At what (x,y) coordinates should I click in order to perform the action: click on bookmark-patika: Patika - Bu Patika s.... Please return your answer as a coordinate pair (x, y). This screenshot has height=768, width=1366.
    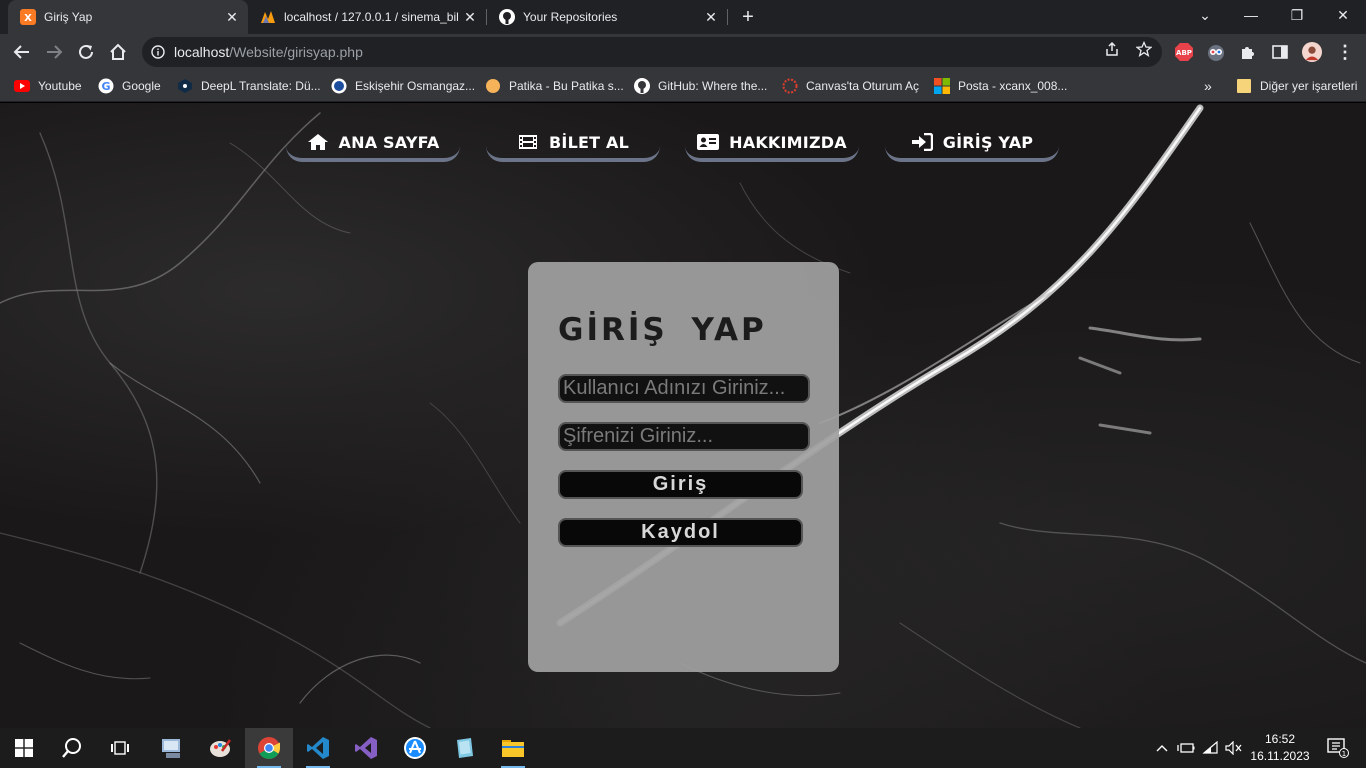
    Looking at the image, I should click on (554, 86).